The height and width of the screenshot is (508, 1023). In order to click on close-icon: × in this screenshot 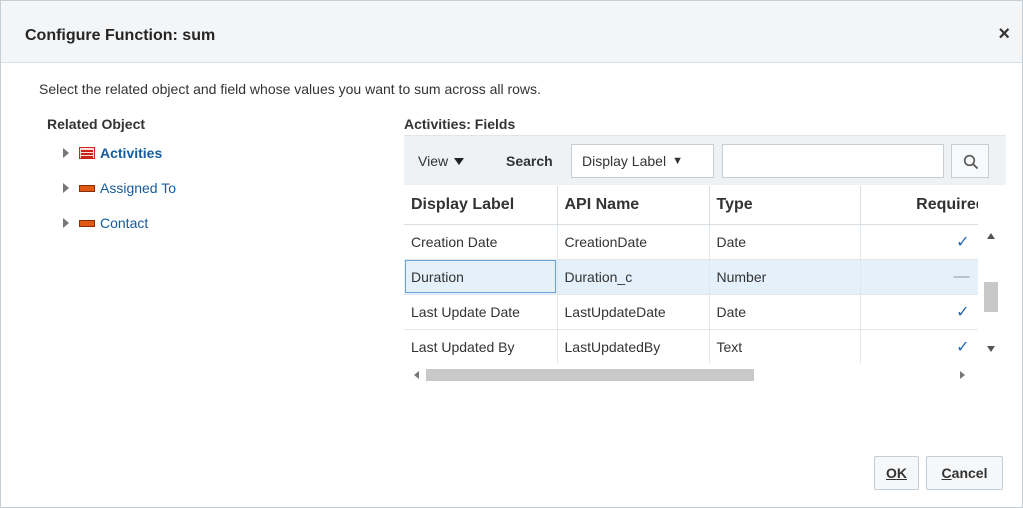, I will do `click(1004, 34)`.